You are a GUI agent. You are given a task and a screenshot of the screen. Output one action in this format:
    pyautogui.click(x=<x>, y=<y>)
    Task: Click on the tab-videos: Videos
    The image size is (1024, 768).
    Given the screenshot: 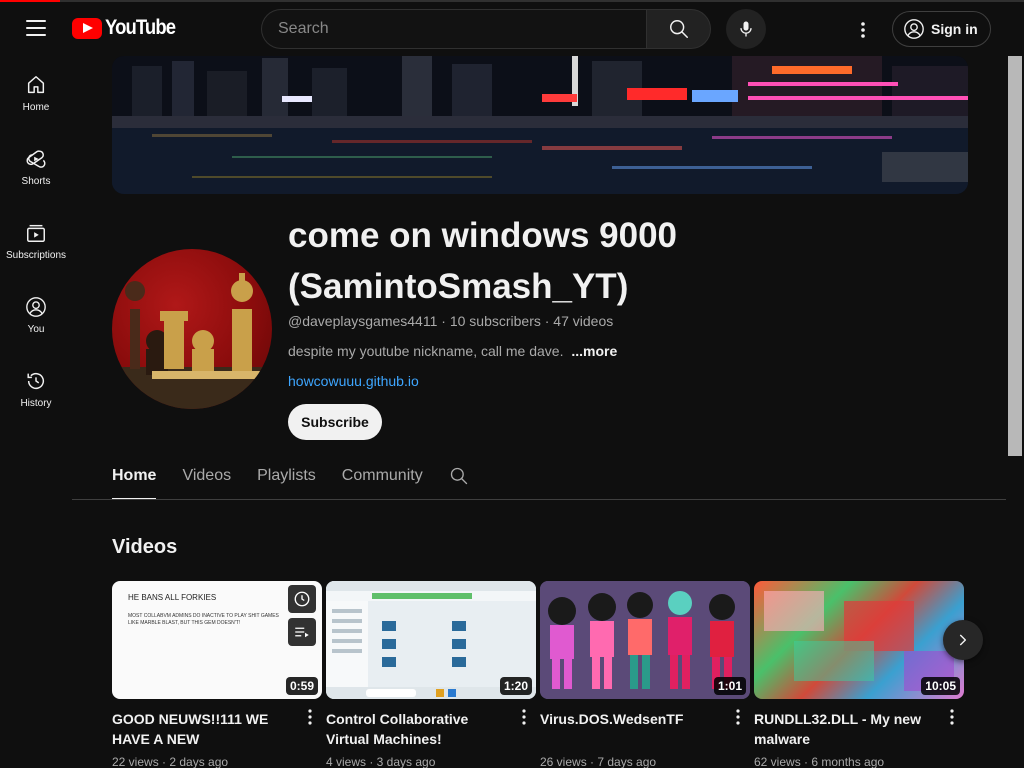 What is the action you would take?
    pyautogui.click(x=206, y=477)
    